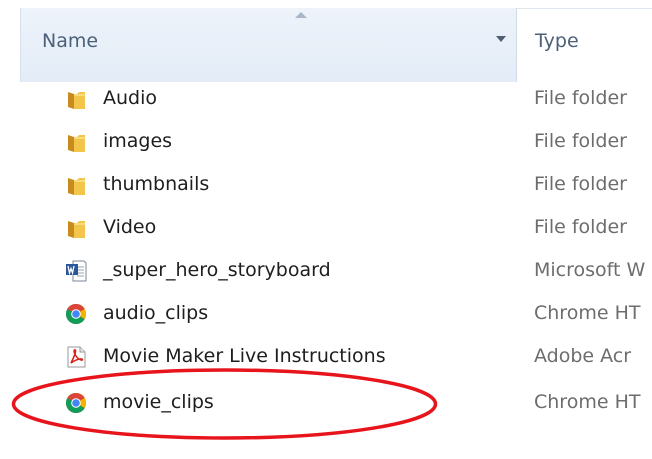  What do you see at coordinates (326, 402) in the screenshot?
I see `file-row-movie-clips: movie_clips Chrome HT` at bounding box center [326, 402].